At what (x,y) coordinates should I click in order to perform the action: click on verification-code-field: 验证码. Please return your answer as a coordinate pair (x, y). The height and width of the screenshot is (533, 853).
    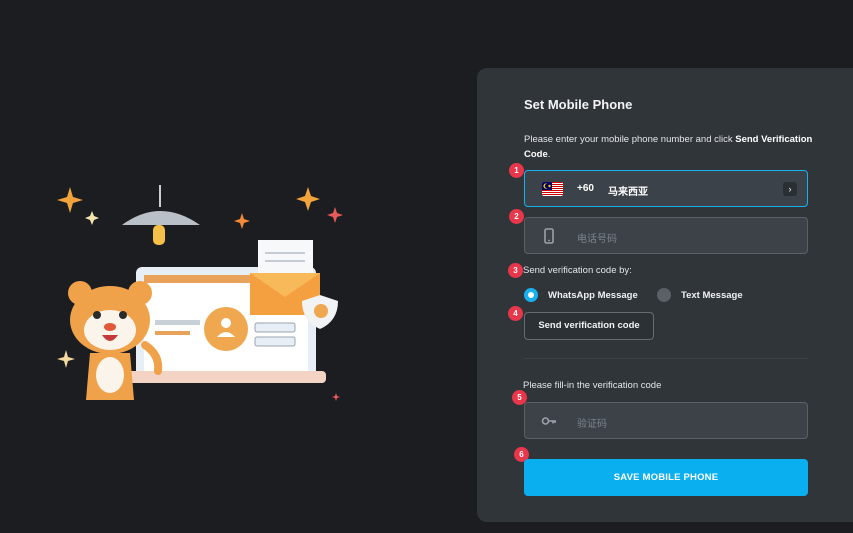
    Looking at the image, I should click on (666, 420).